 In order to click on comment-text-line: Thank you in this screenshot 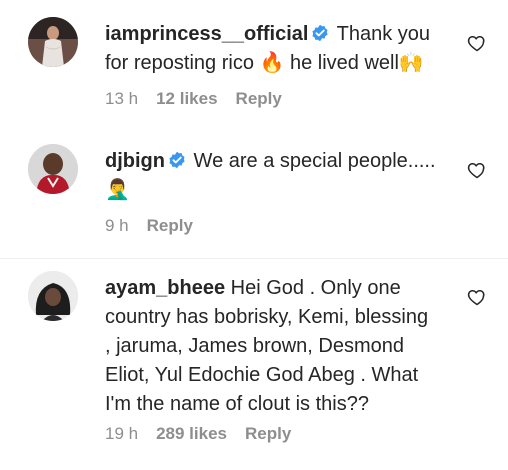, I will do `click(383, 34)`.